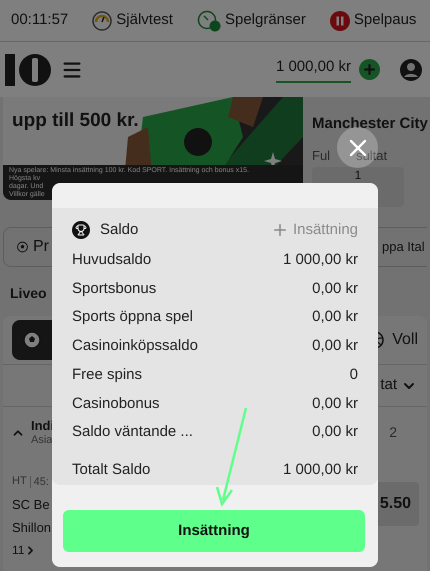 The width and height of the screenshot is (430, 571). What do you see at coordinates (102, 20) in the screenshot?
I see `gauge-icon` at bounding box center [102, 20].